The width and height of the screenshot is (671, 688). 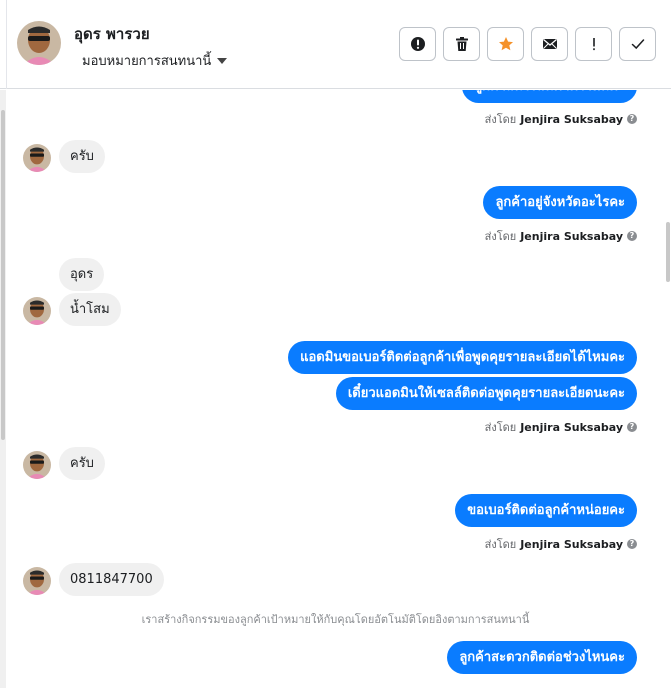 What do you see at coordinates (542, 657) in the screenshot?
I see `outgoing-message: ลูกค้าสะดวกติดต่อช่วงไหนคะ` at bounding box center [542, 657].